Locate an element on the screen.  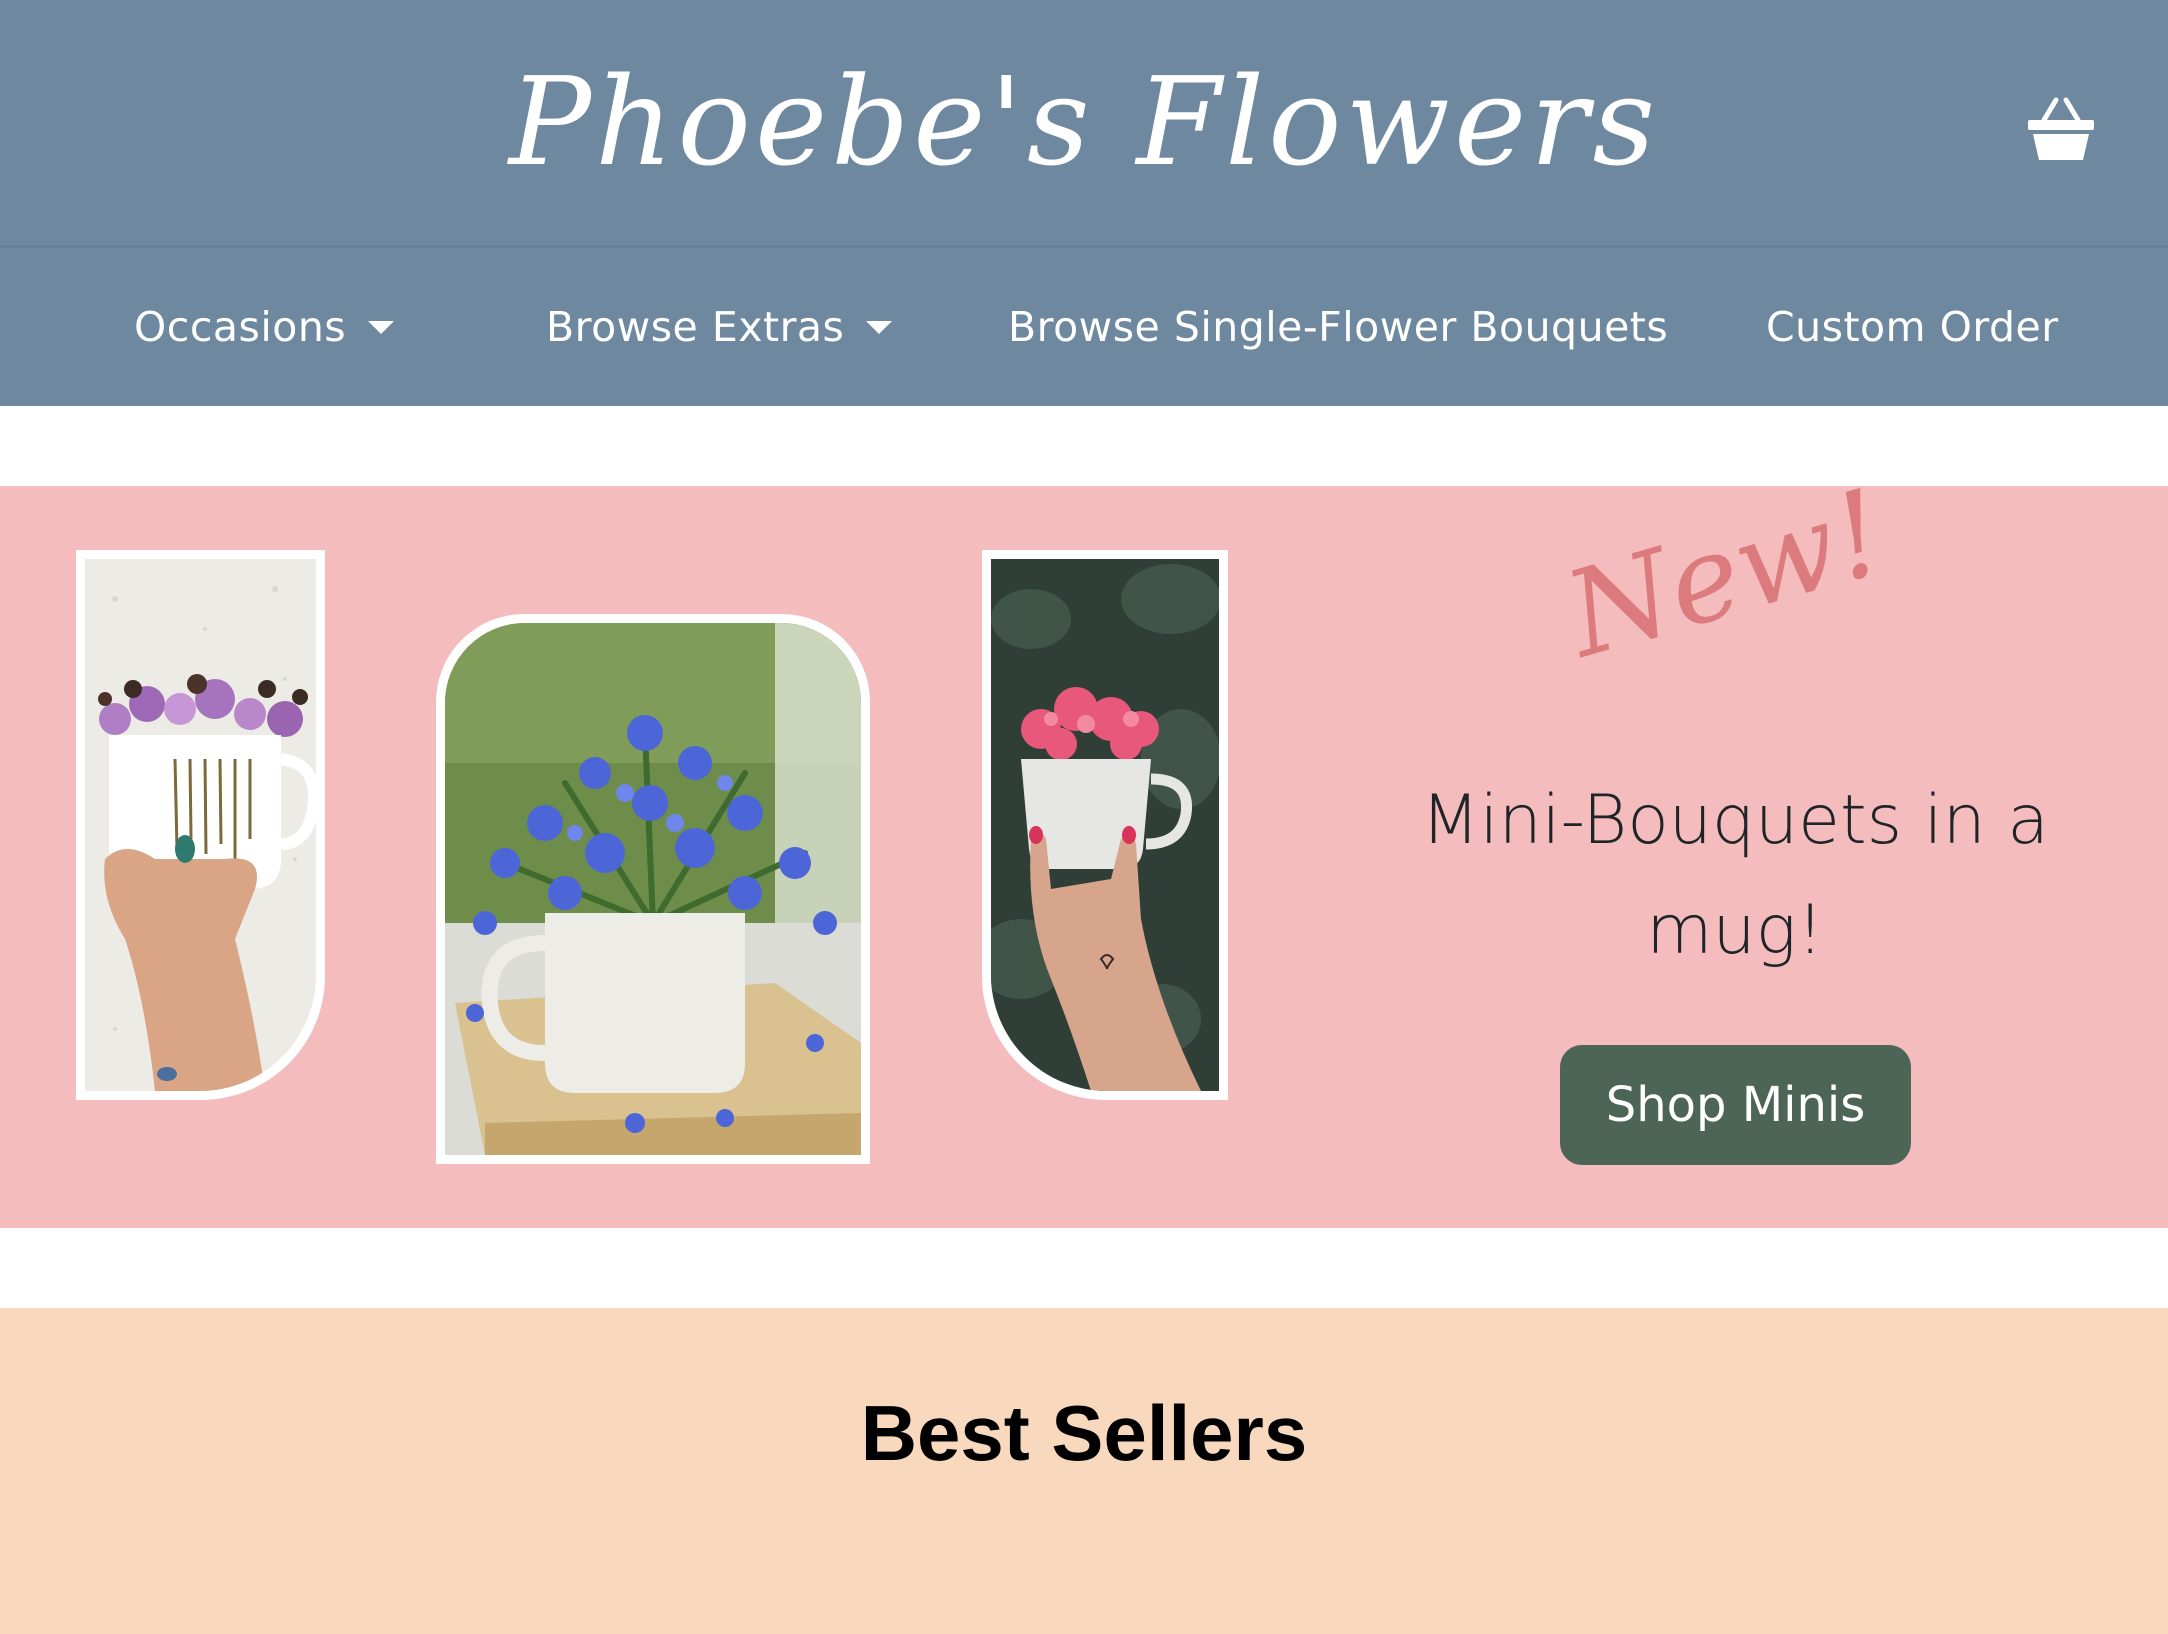
nav-single-flower-bouquets: Browse Single-Flower Bouquets is located at coordinates (1338, 327).